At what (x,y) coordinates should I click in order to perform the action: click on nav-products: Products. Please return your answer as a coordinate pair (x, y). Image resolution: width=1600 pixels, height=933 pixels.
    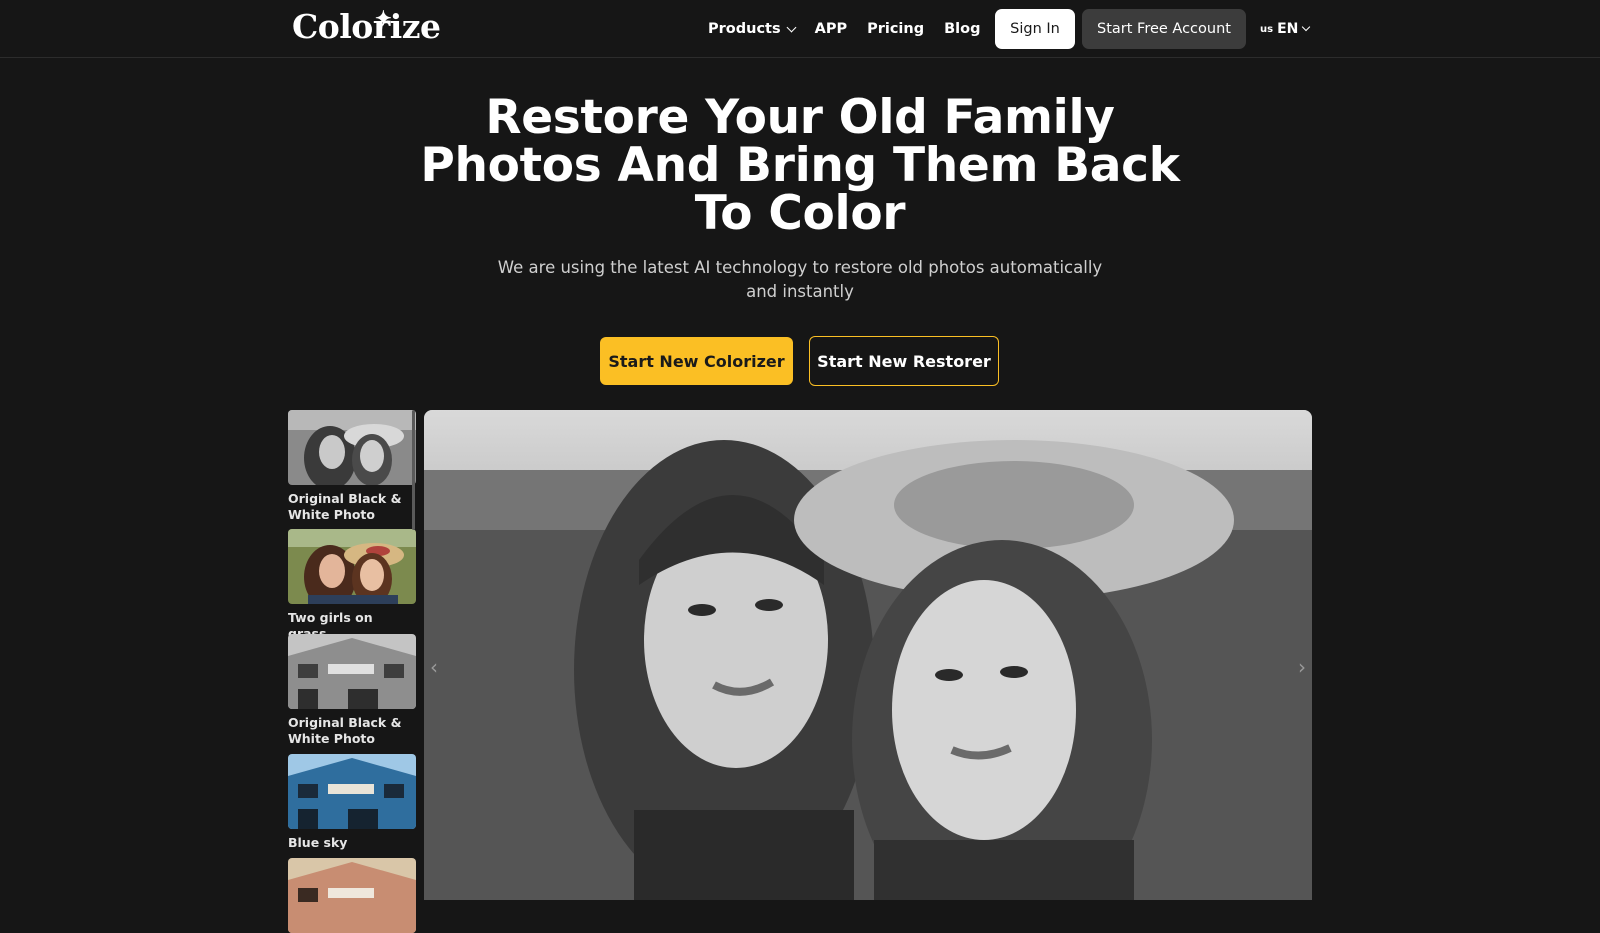
    Looking at the image, I should click on (752, 29).